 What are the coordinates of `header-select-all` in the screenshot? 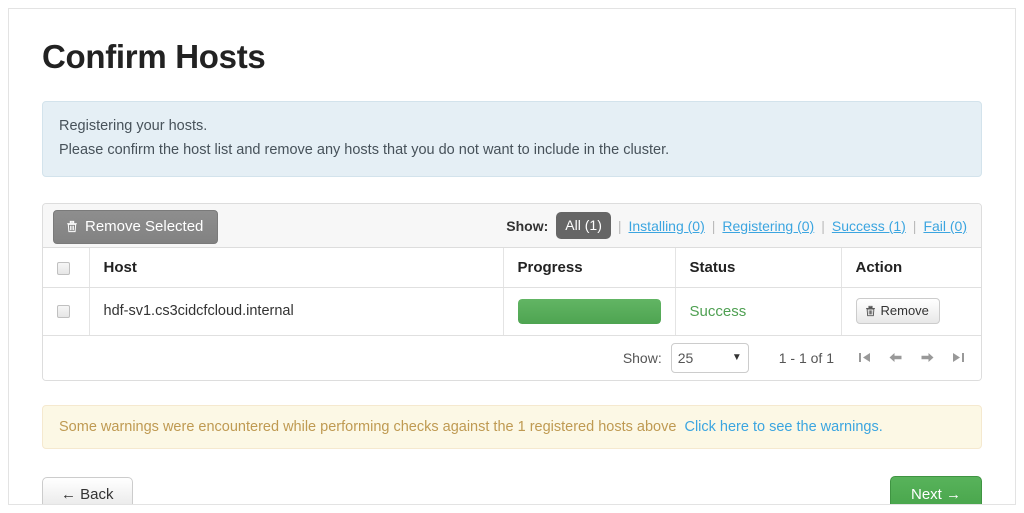 It's located at (66, 268).